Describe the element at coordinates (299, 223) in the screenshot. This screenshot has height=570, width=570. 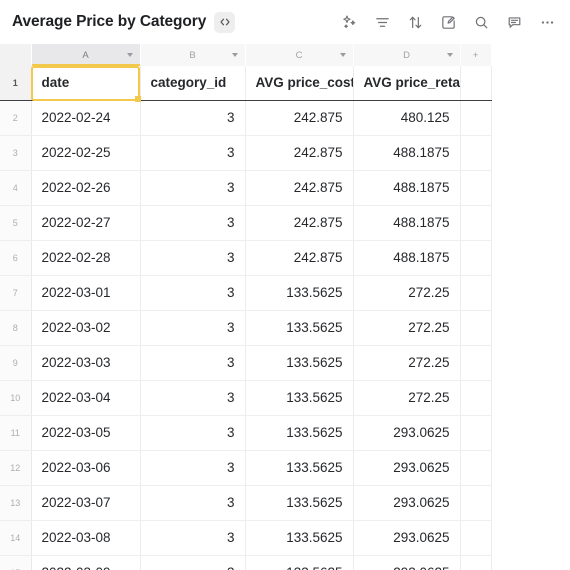
I see `cell-C5: 242.875` at that location.